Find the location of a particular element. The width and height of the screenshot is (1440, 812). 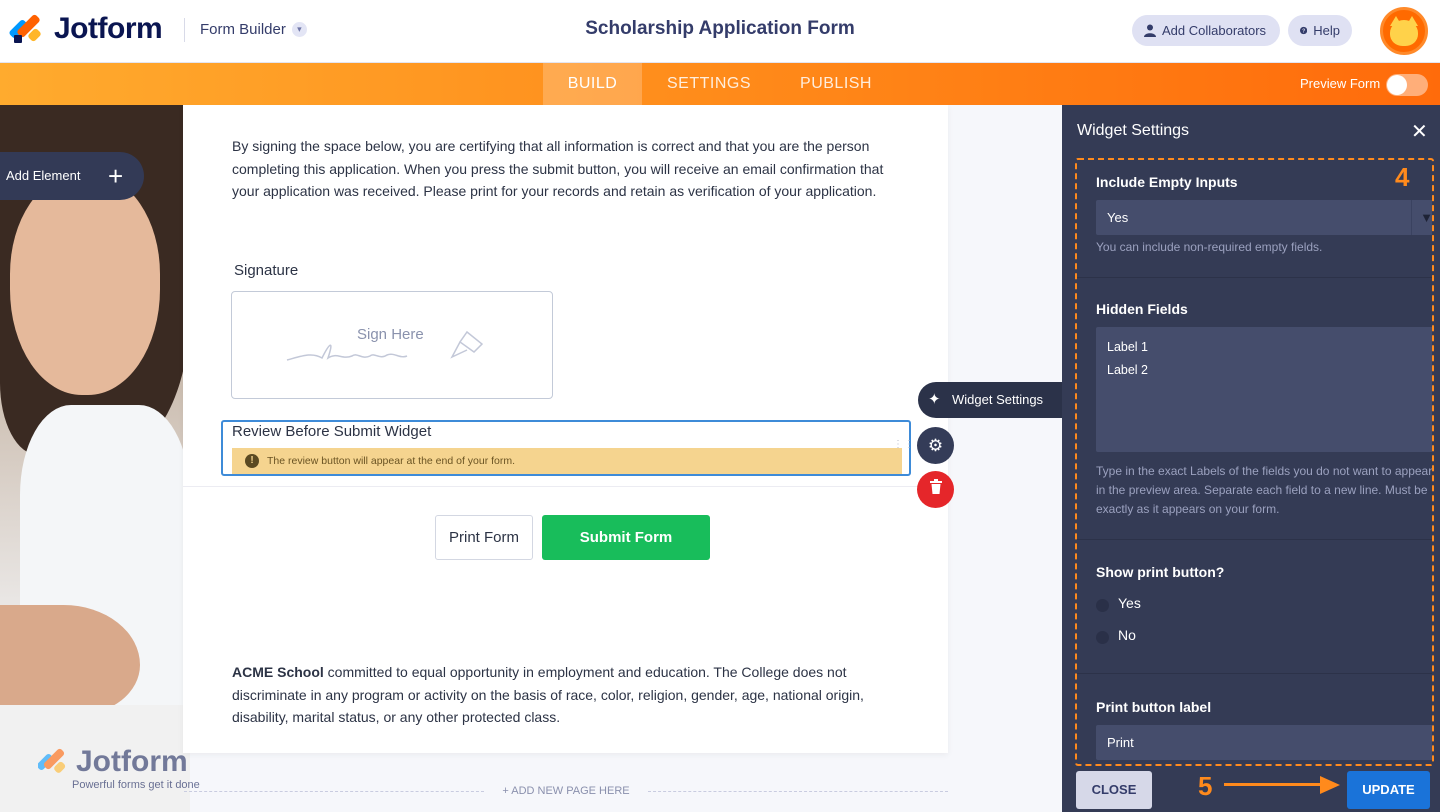

callout-number-5: 5 is located at coordinates (1205, 786).